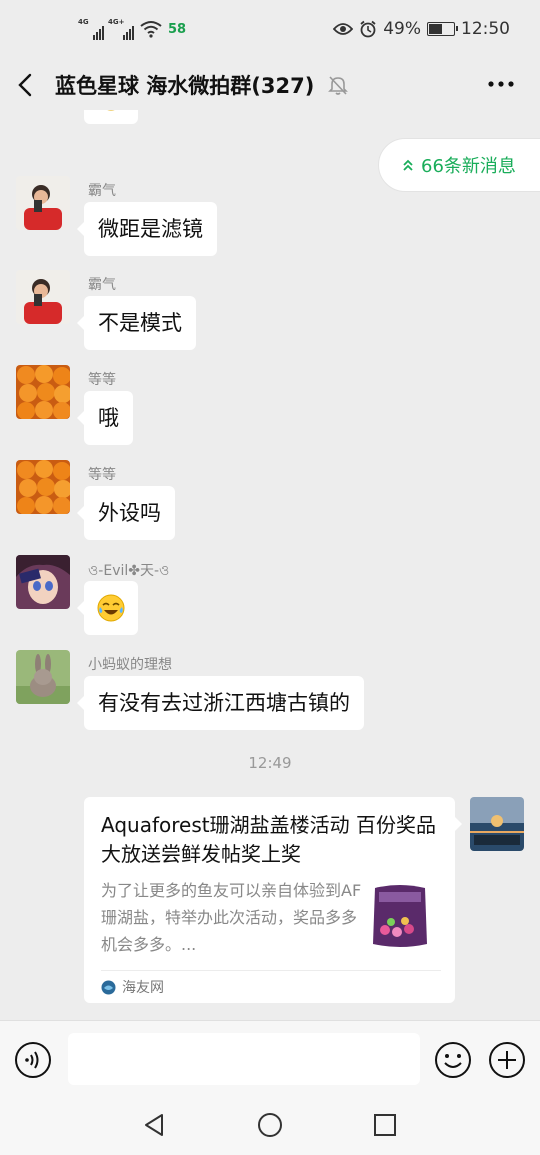 The width and height of the screenshot is (540, 1155). Describe the element at coordinates (147, 229) in the screenshot. I see `message-bubble: 微距是滤镜` at that location.